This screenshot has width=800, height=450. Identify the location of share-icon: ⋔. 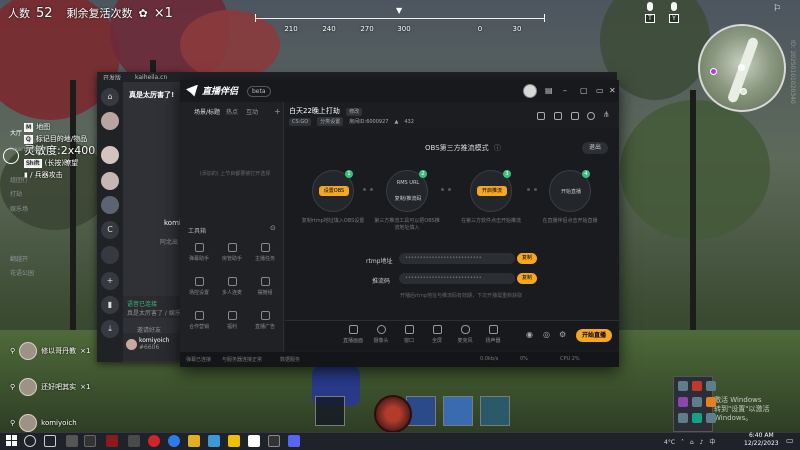
(607, 114).